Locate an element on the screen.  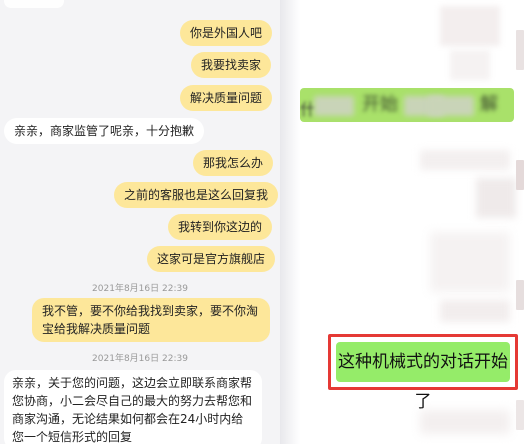
user-message: 我转到你这边的 is located at coordinates (220, 227).